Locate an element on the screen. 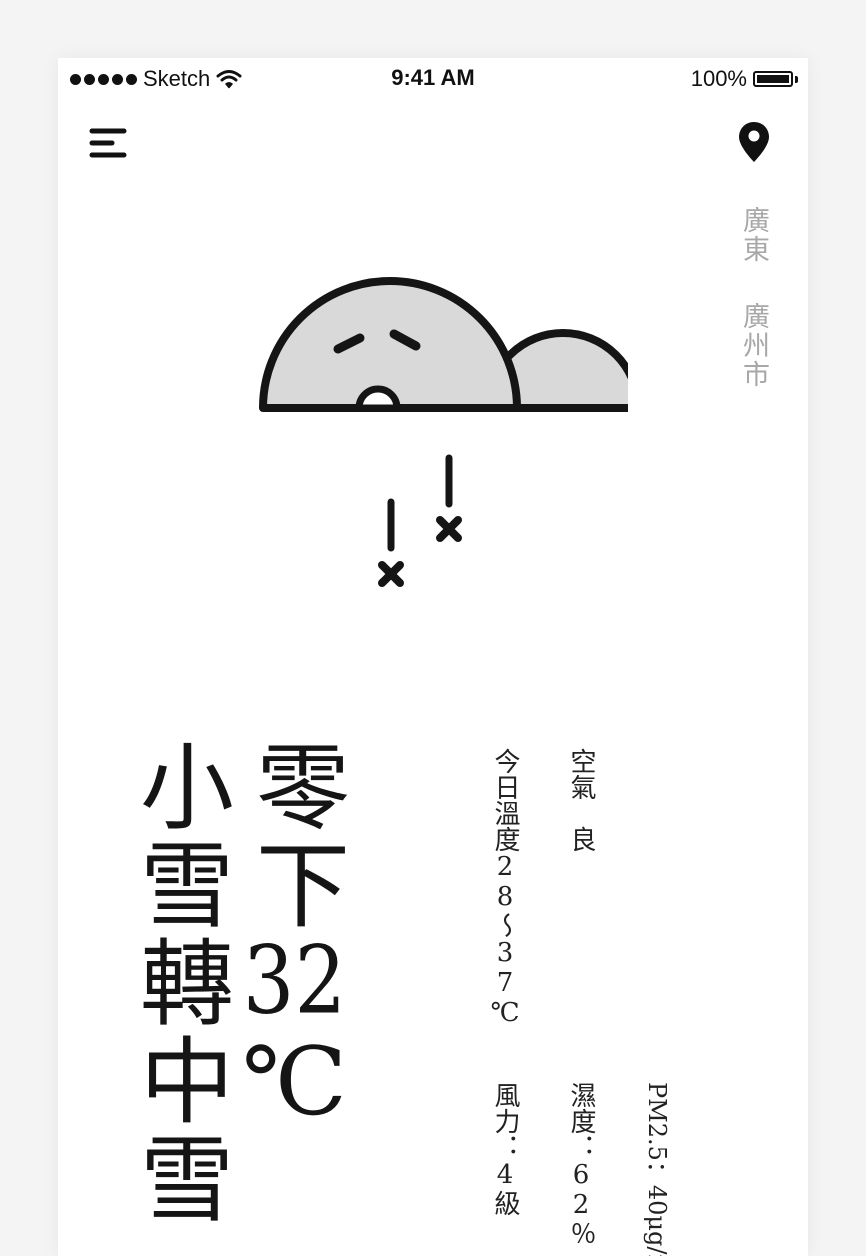  wind-level: 風力：4級 is located at coordinates (505, 1149).